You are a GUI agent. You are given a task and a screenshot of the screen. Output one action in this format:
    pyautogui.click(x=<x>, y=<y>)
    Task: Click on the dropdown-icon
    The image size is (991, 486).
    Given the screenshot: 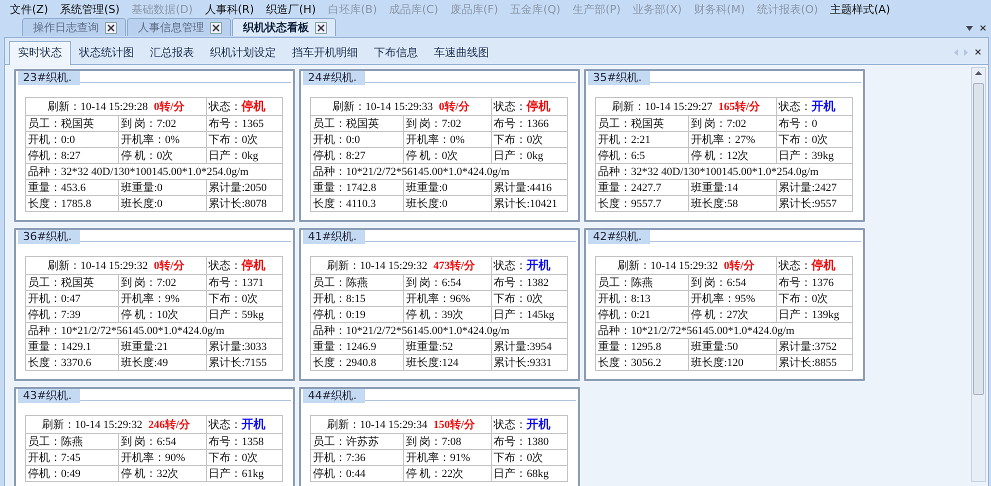 What is the action you would take?
    pyautogui.click(x=969, y=28)
    